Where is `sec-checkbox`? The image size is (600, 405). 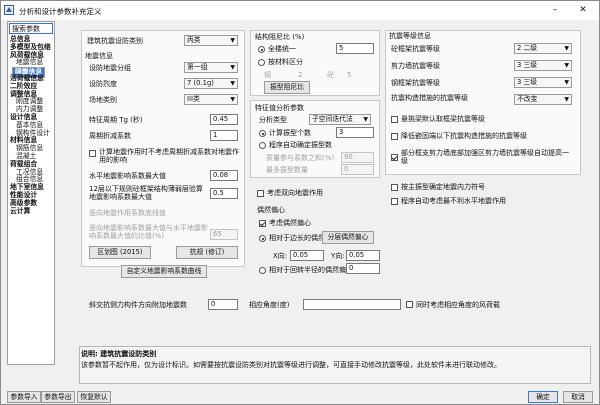 sec-checkbox is located at coordinates (394, 187).